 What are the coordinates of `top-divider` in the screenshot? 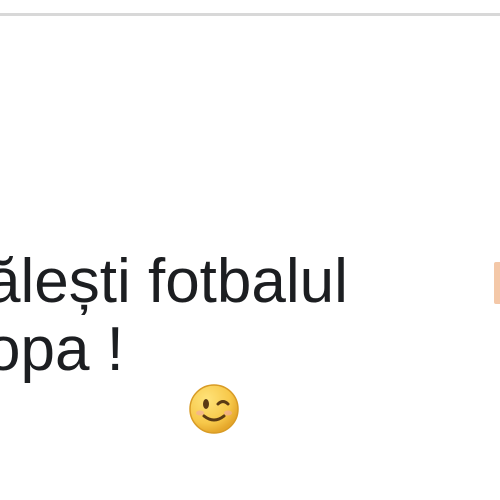 It's located at (250, 14).